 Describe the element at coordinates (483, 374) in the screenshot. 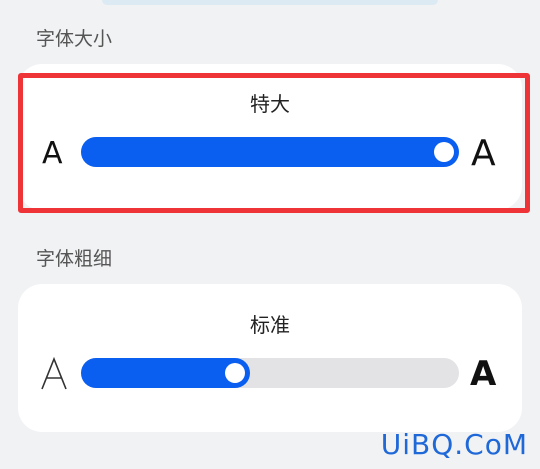

I see `bold-weight-icon: A` at that location.